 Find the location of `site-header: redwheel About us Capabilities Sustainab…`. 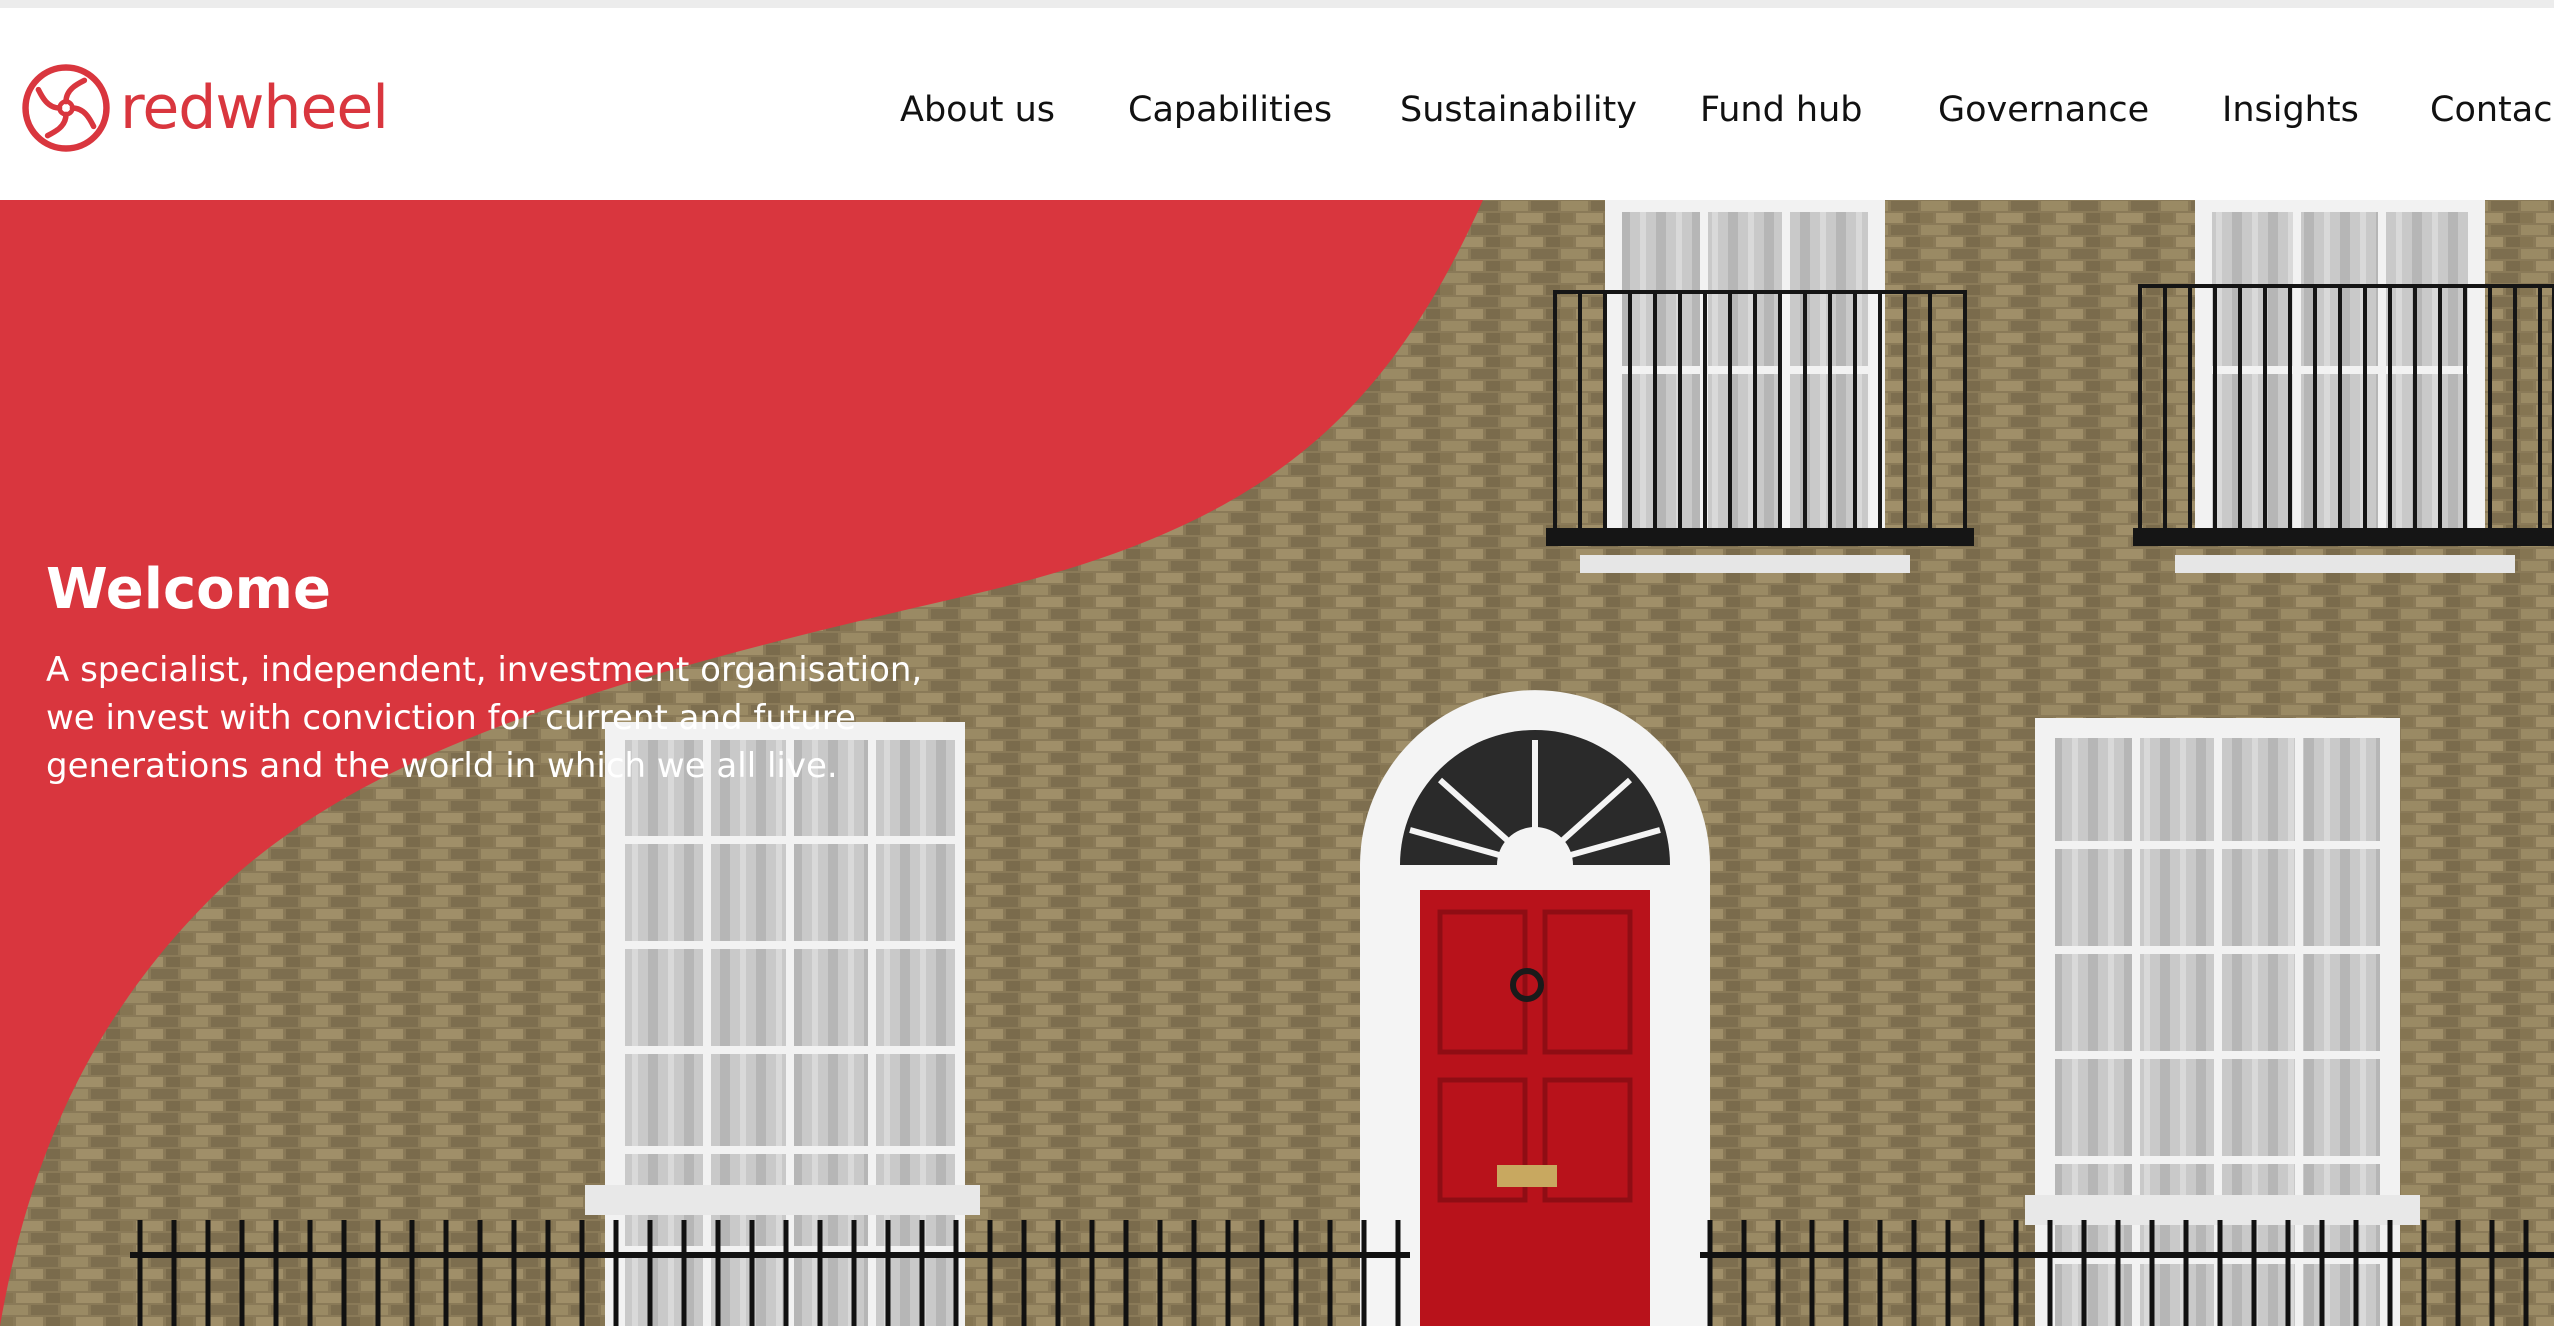

site-header: redwheel About us Capabilities Sustainab… is located at coordinates (1277, 104).